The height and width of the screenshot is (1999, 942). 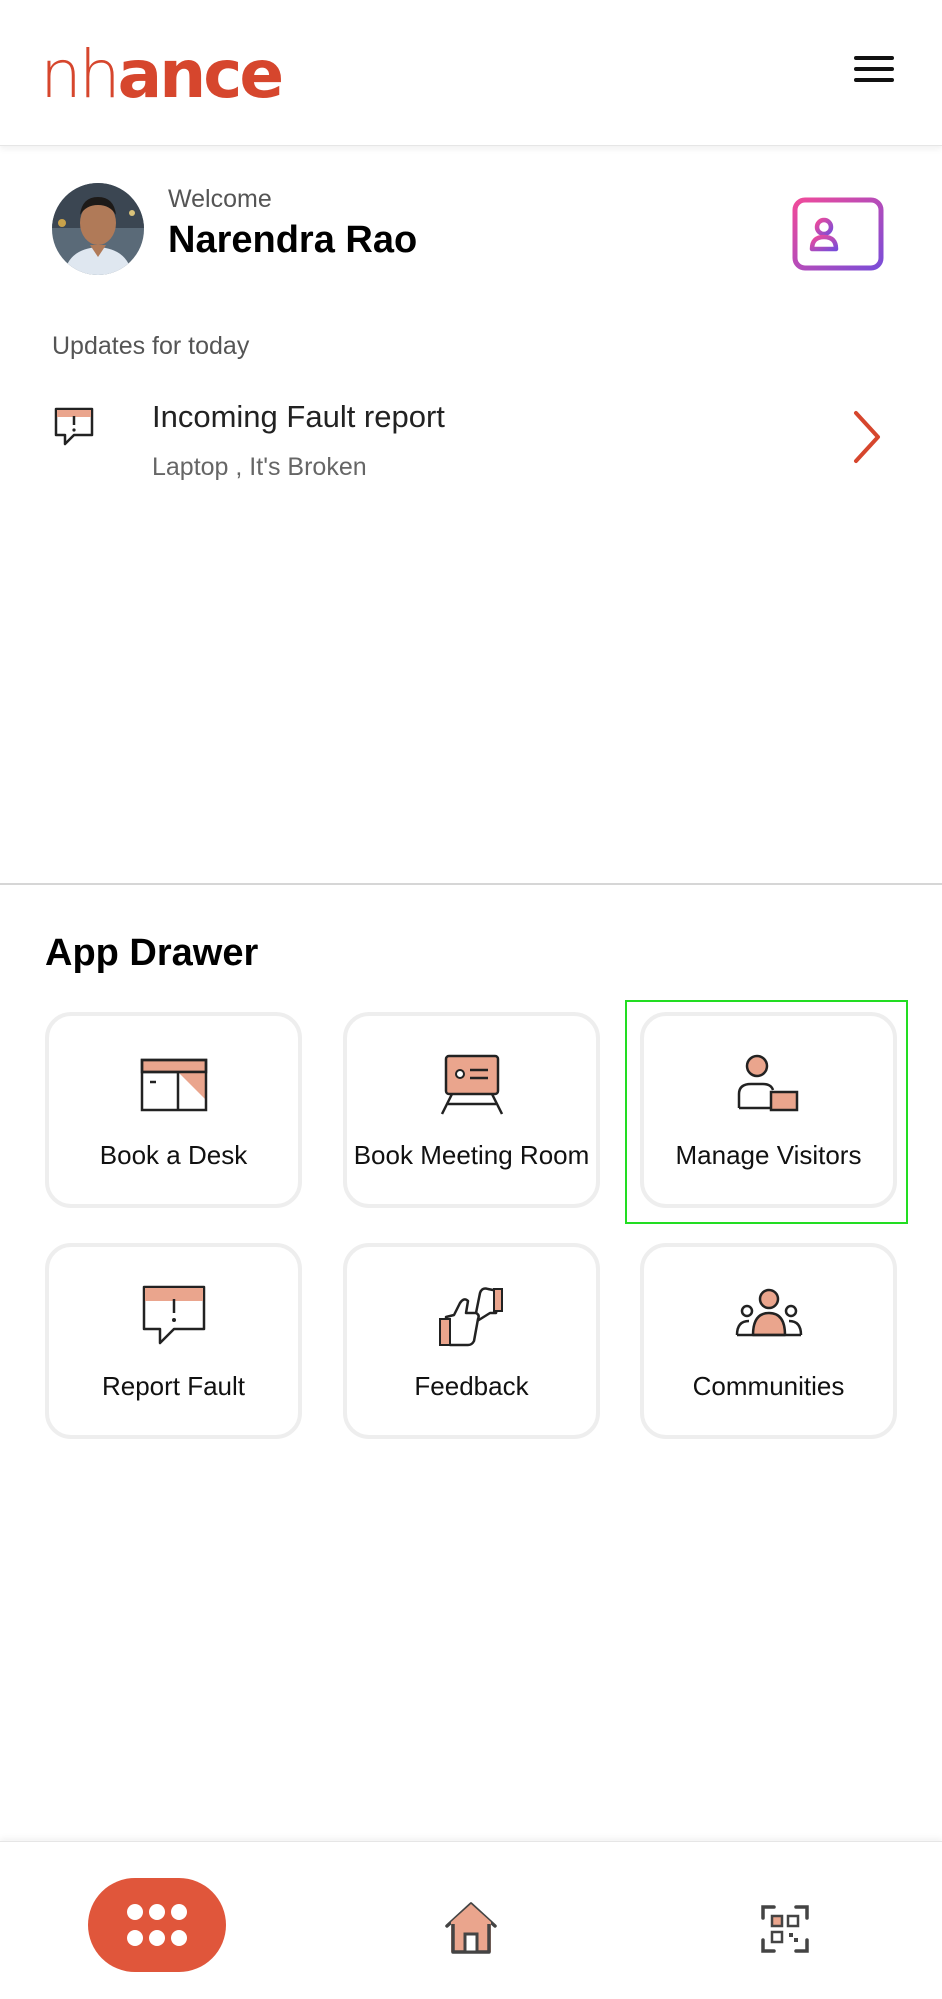 What do you see at coordinates (74, 427) in the screenshot?
I see `fault-report-icon` at bounding box center [74, 427].